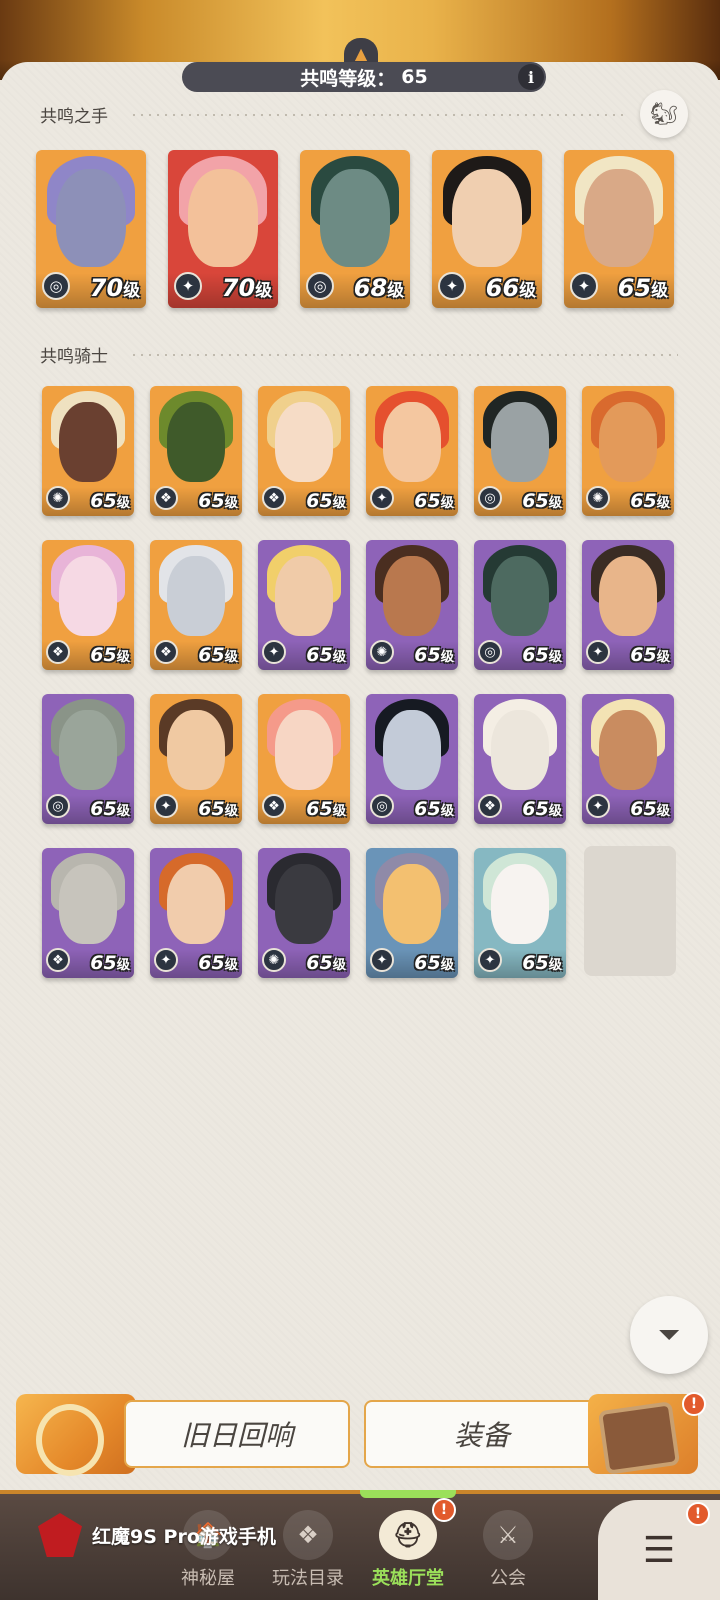  Describe the element at coordinates (408, 1494) in the screenshot. I see `nav-active-indicator` at that location.